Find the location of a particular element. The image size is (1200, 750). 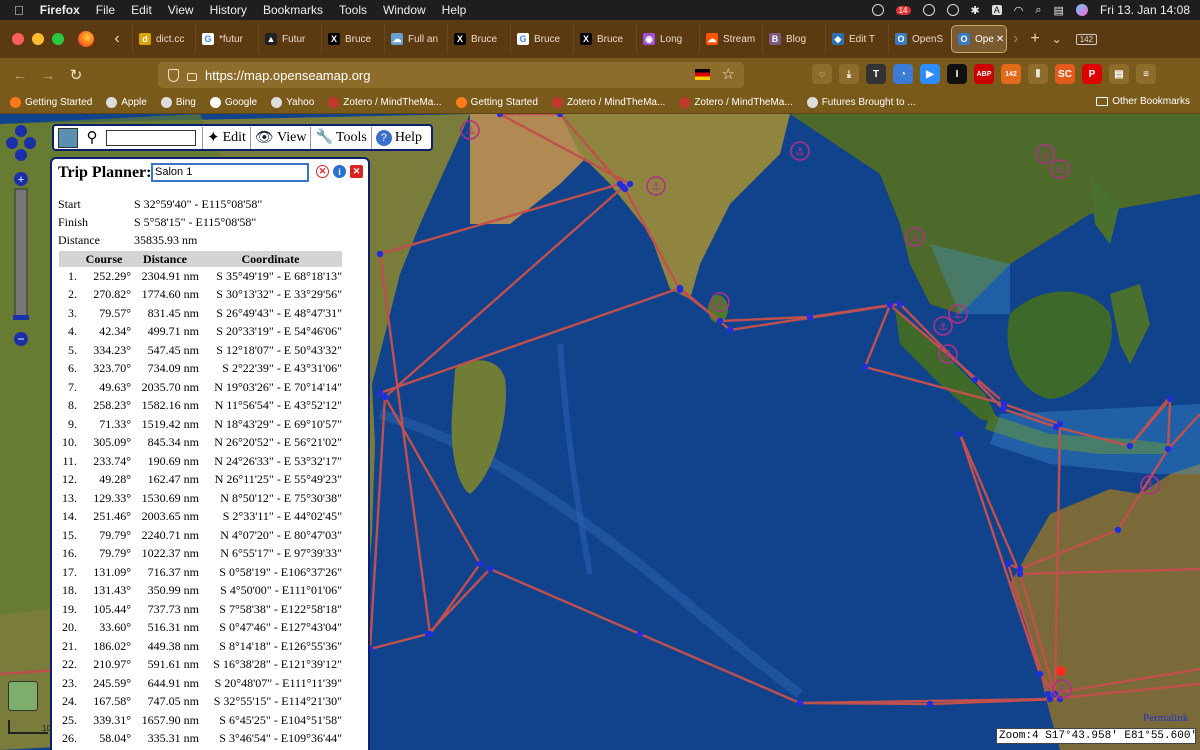

bookmark-label: Yahoo is located at coordinates (300, 102).